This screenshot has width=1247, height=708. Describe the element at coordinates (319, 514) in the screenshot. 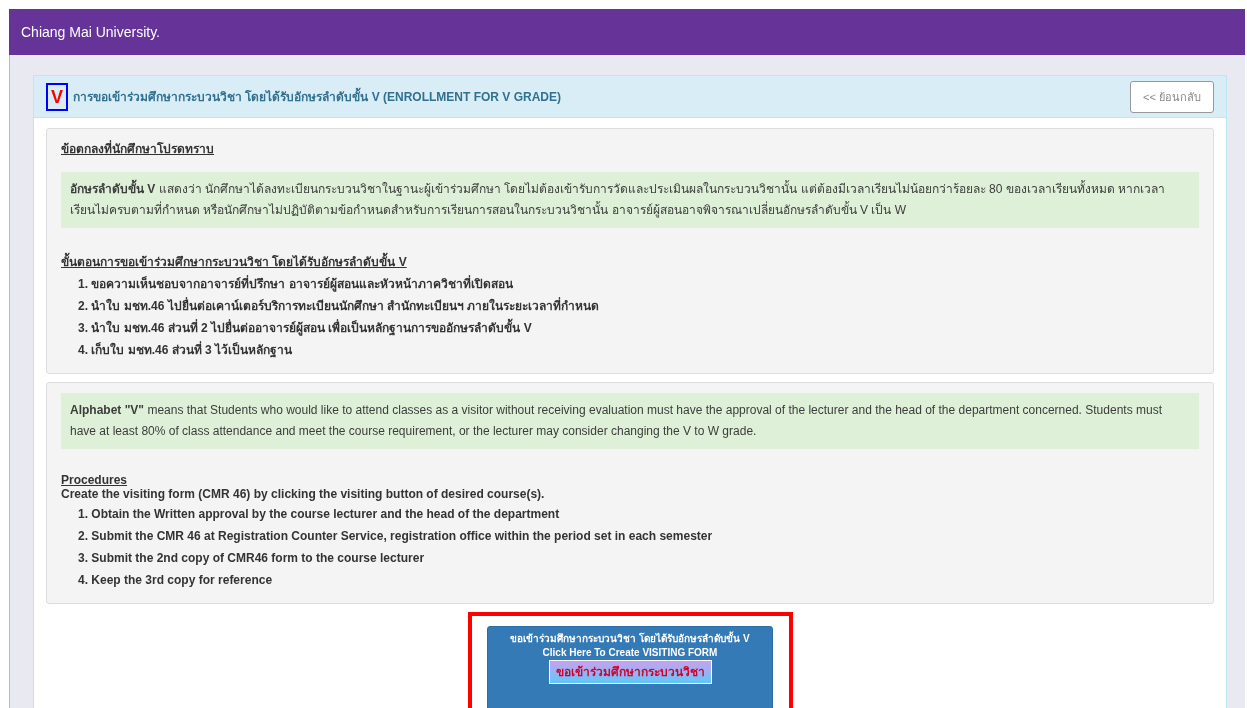

I see `step-text: 1. Obtain the Written approval by the course lecturer and the head of the department` at that location.